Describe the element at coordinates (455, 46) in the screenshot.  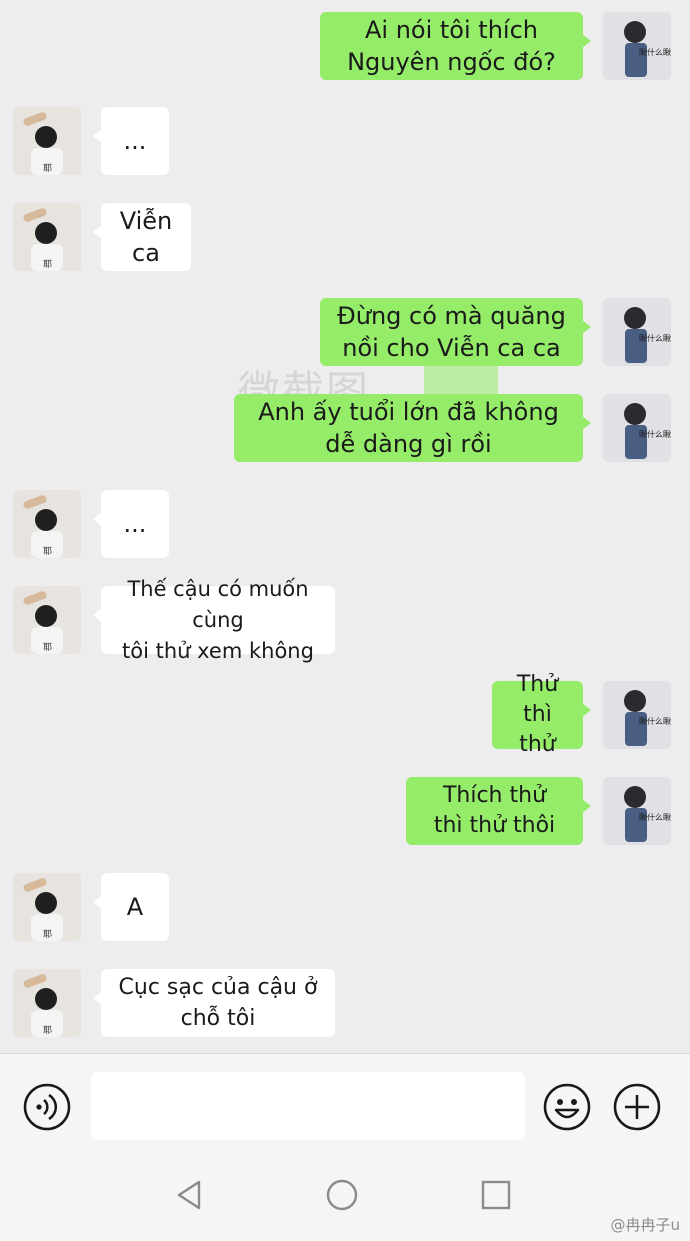
I see `message-bubble: Ai nói tôi thích Nguyên ngốc đó?` at that location.